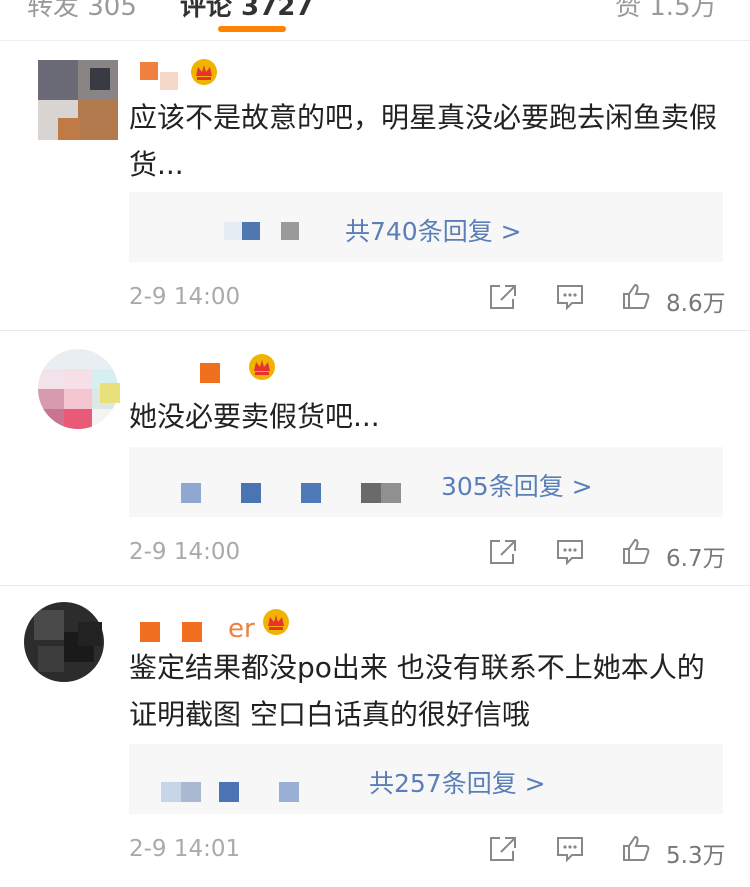 This screenshot has width=750, height=887. Describe the element at coordinates (417, 691) in the screenshot. I see `comment-text: 鉴定结果都没po出来 也没有联系不上她本人的证明截图 空口白话真的很好信哦` at that location.